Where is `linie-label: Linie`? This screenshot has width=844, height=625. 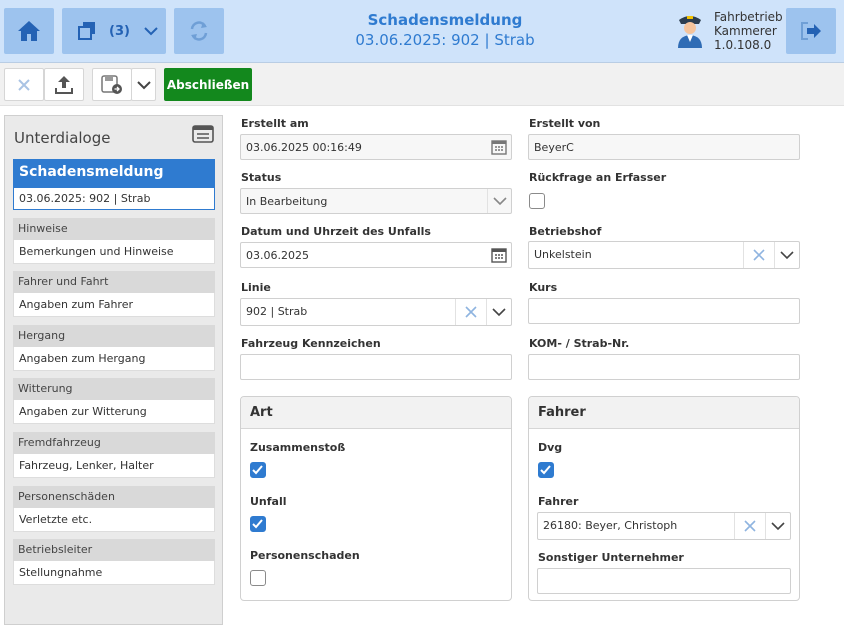 linie-label: Linie is located at coordinates (256, 287).